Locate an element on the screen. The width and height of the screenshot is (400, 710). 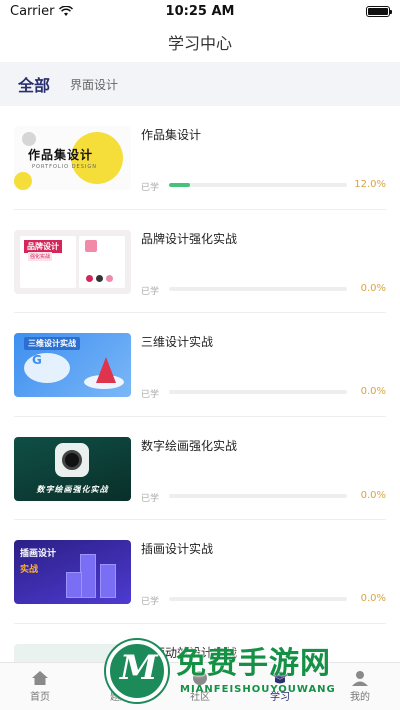
category-tabs: 全部 界面设计 is located at coordinates (200, 84).